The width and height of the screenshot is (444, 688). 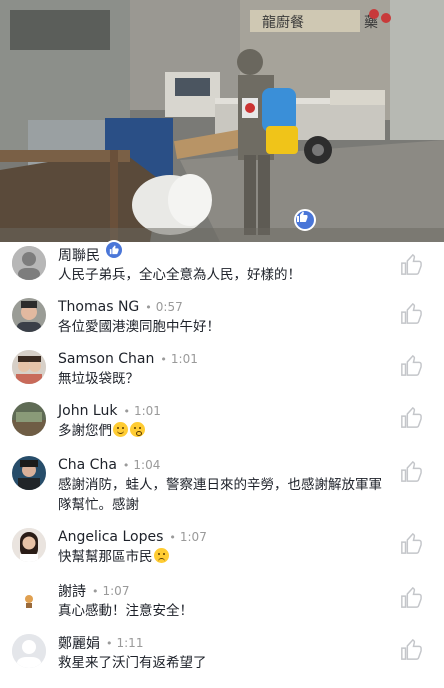 I want to click on comment-author: Thomas NG, so click(x=98, y=307).